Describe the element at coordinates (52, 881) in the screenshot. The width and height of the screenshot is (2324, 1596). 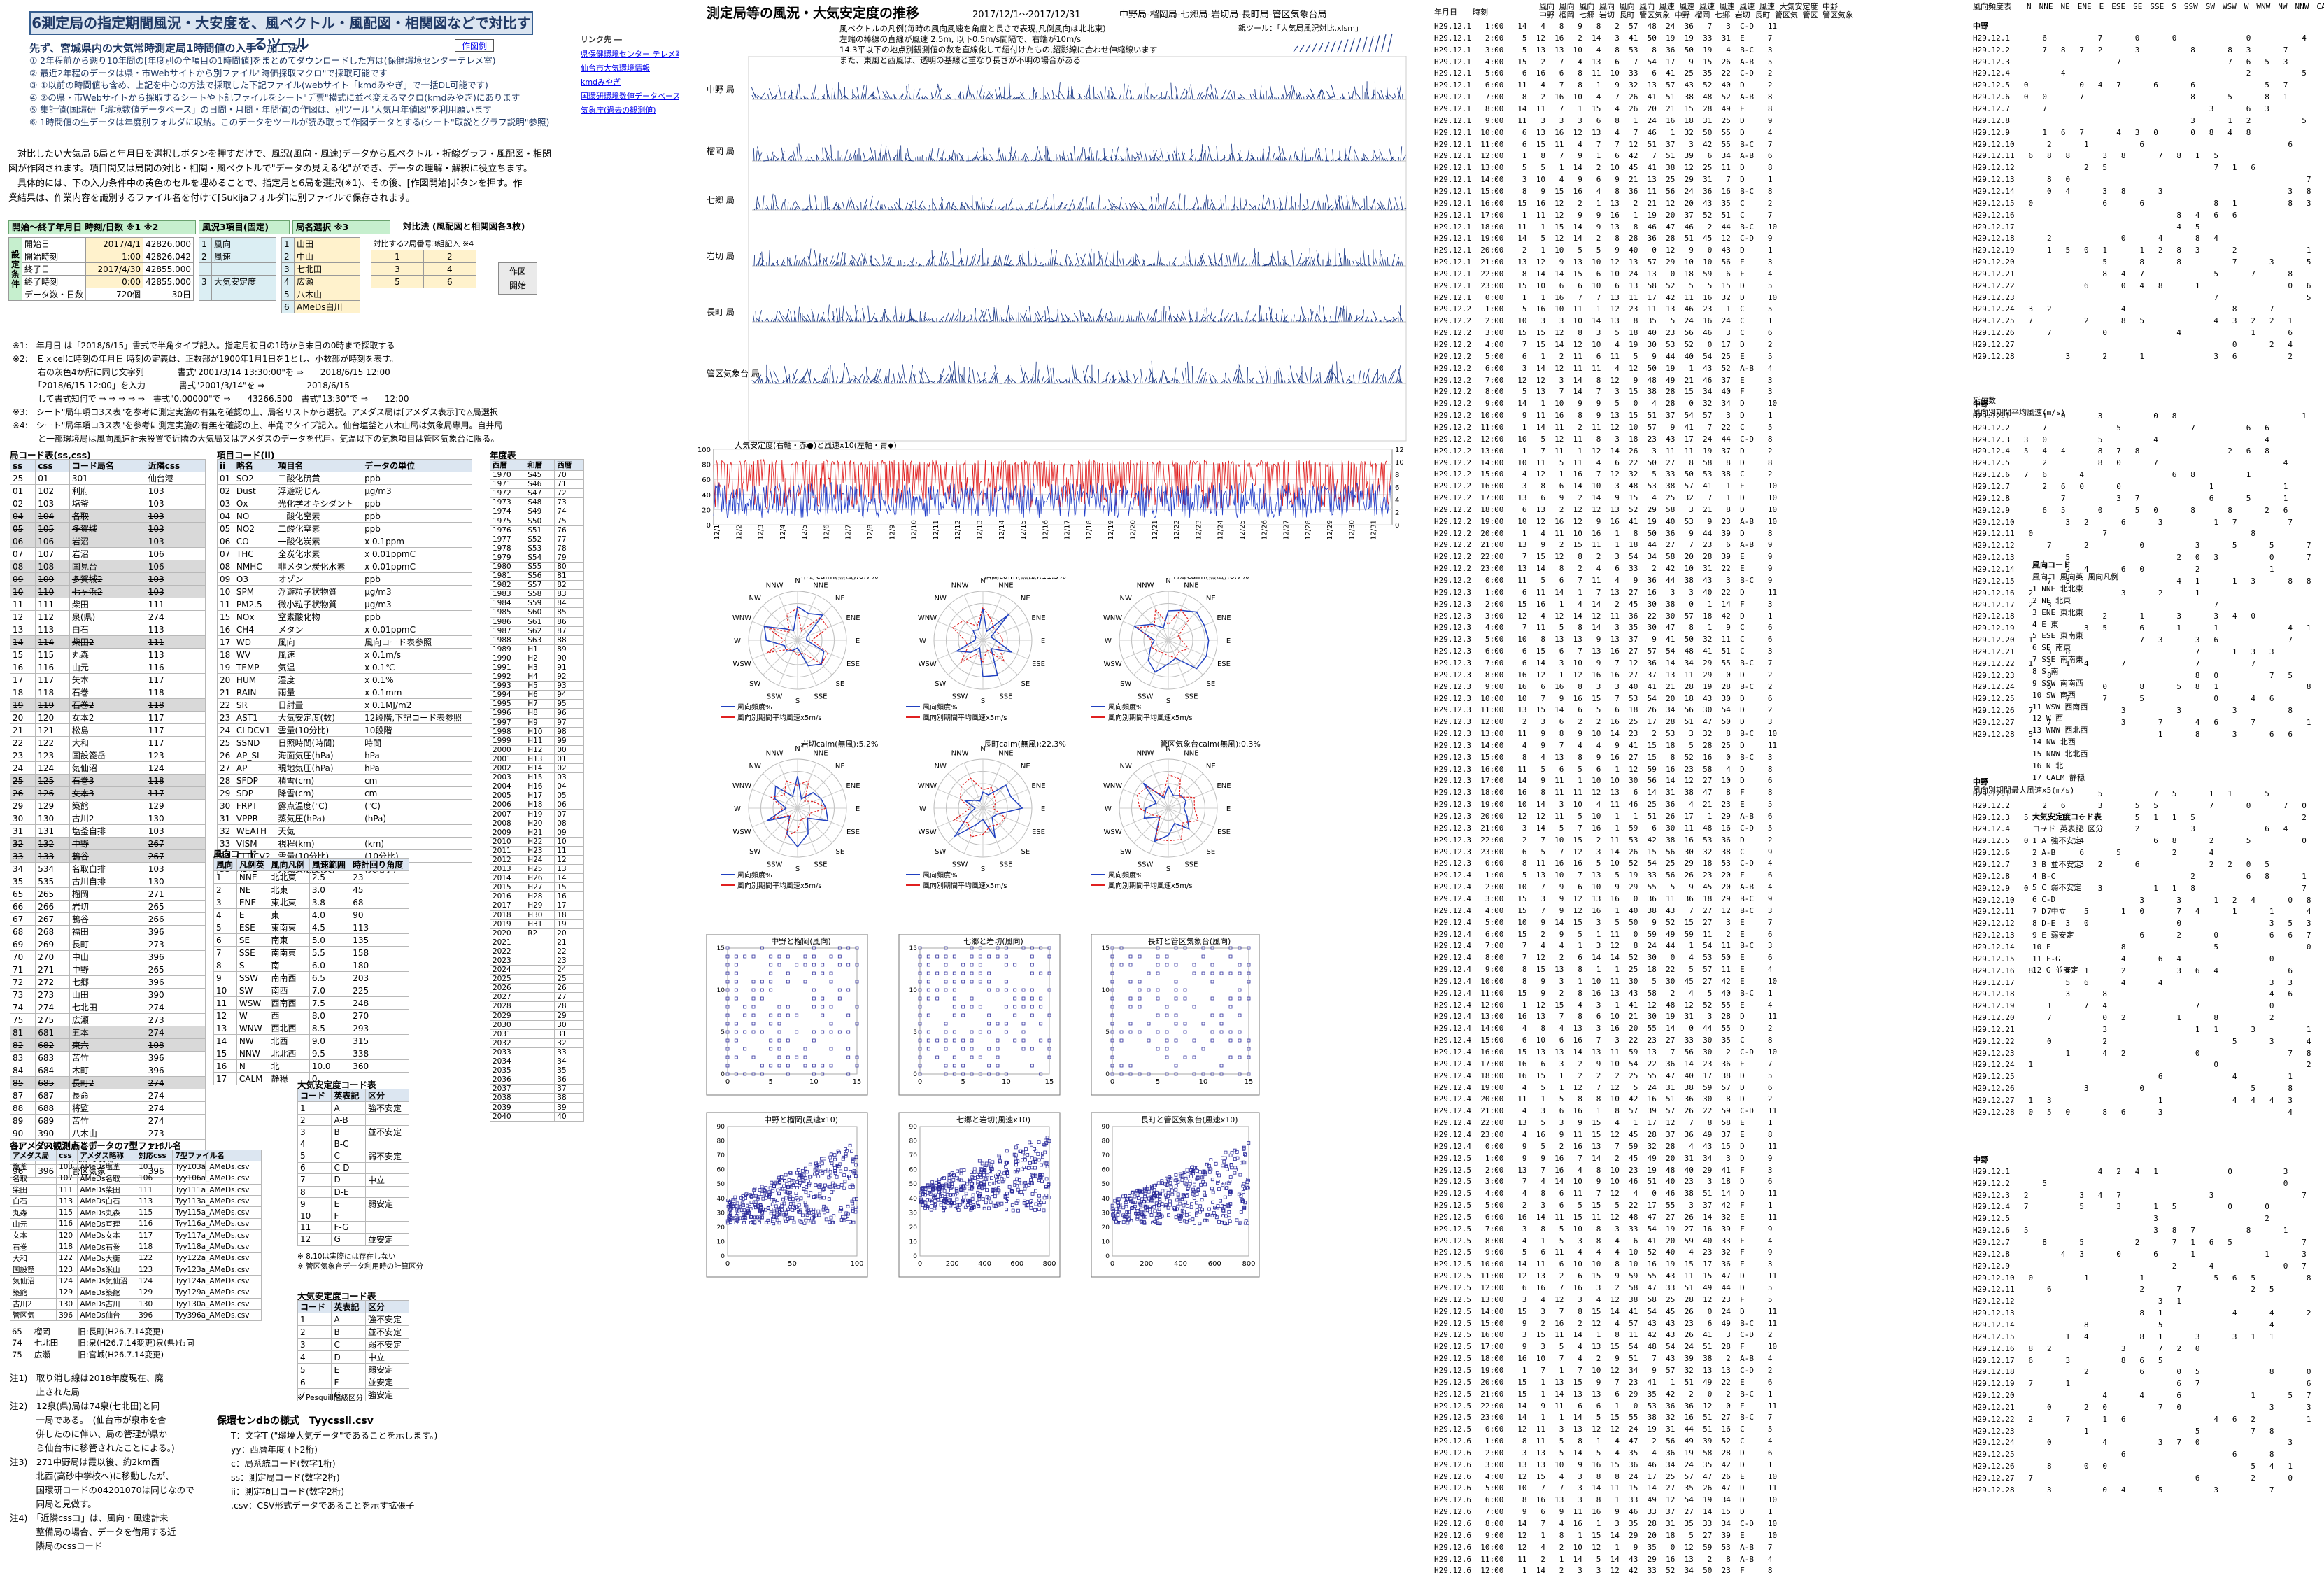
I see `station-cell: 535` at that location.